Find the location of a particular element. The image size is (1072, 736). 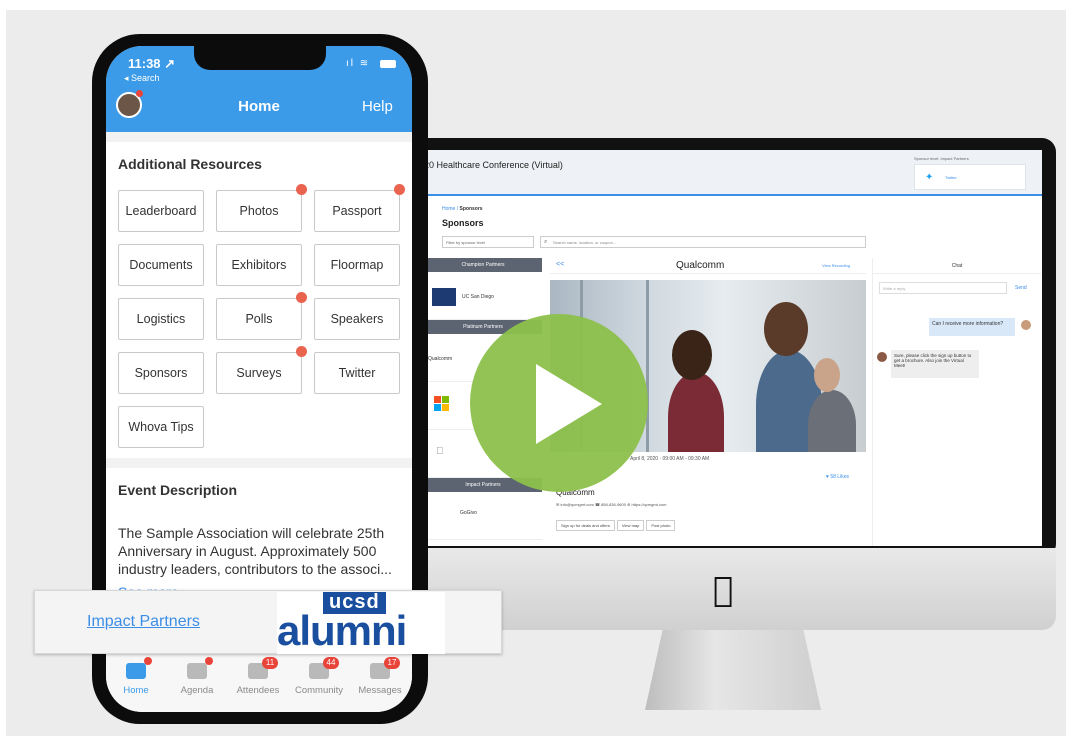

monitor-stand is located at coordinates (733, 670).